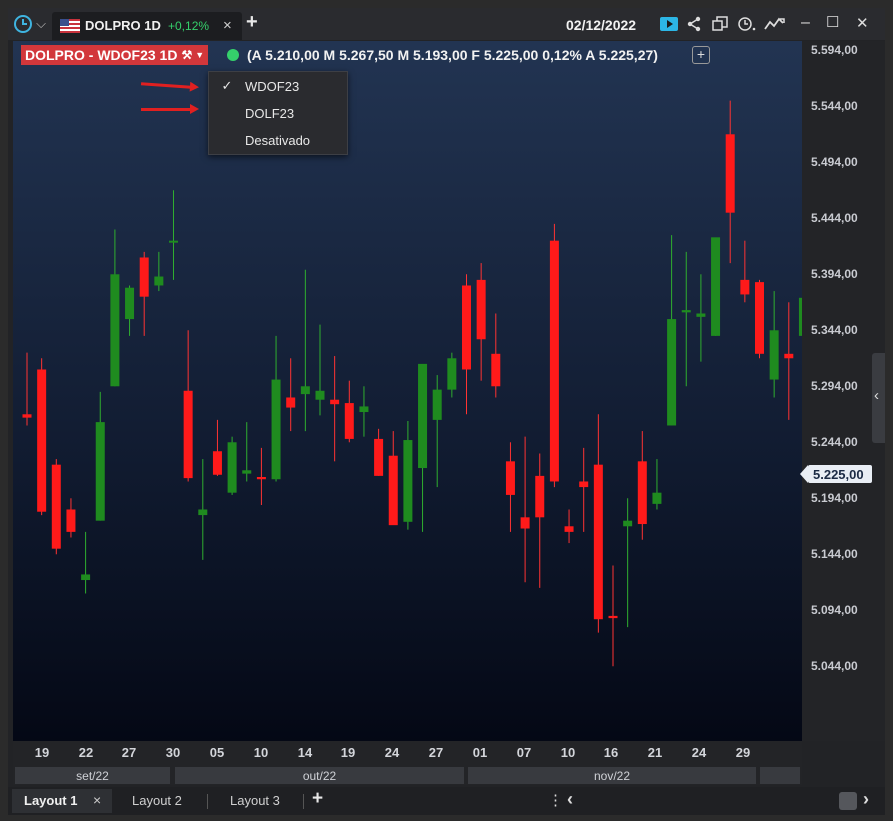  What do you see at coordinates (832, 22) in the screenshot?
I see `maximize-button: ☐` at bounding box center [832, 22].